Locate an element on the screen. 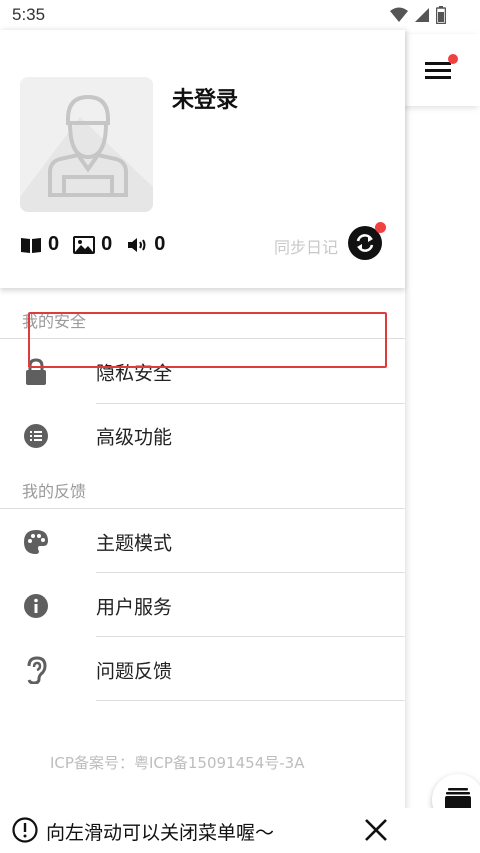 This screenshot has height=853, width=480. stat-images-value: 0 is located at coordinates (107, 244).